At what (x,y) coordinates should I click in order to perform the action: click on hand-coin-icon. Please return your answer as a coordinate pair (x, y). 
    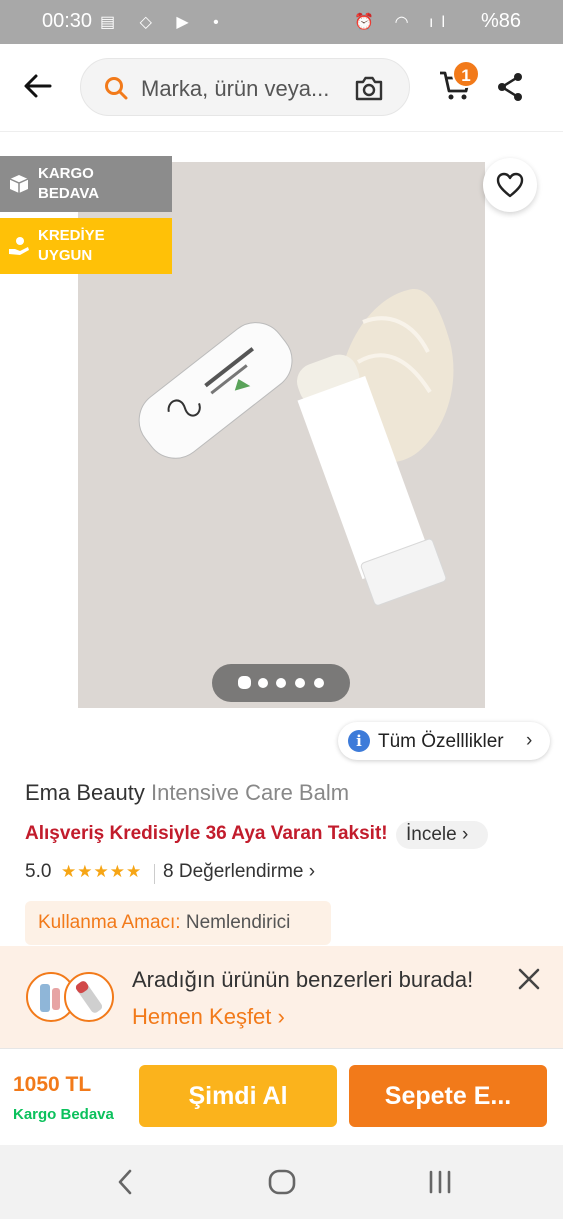
    Looking at the image, I should click on (19, 246).